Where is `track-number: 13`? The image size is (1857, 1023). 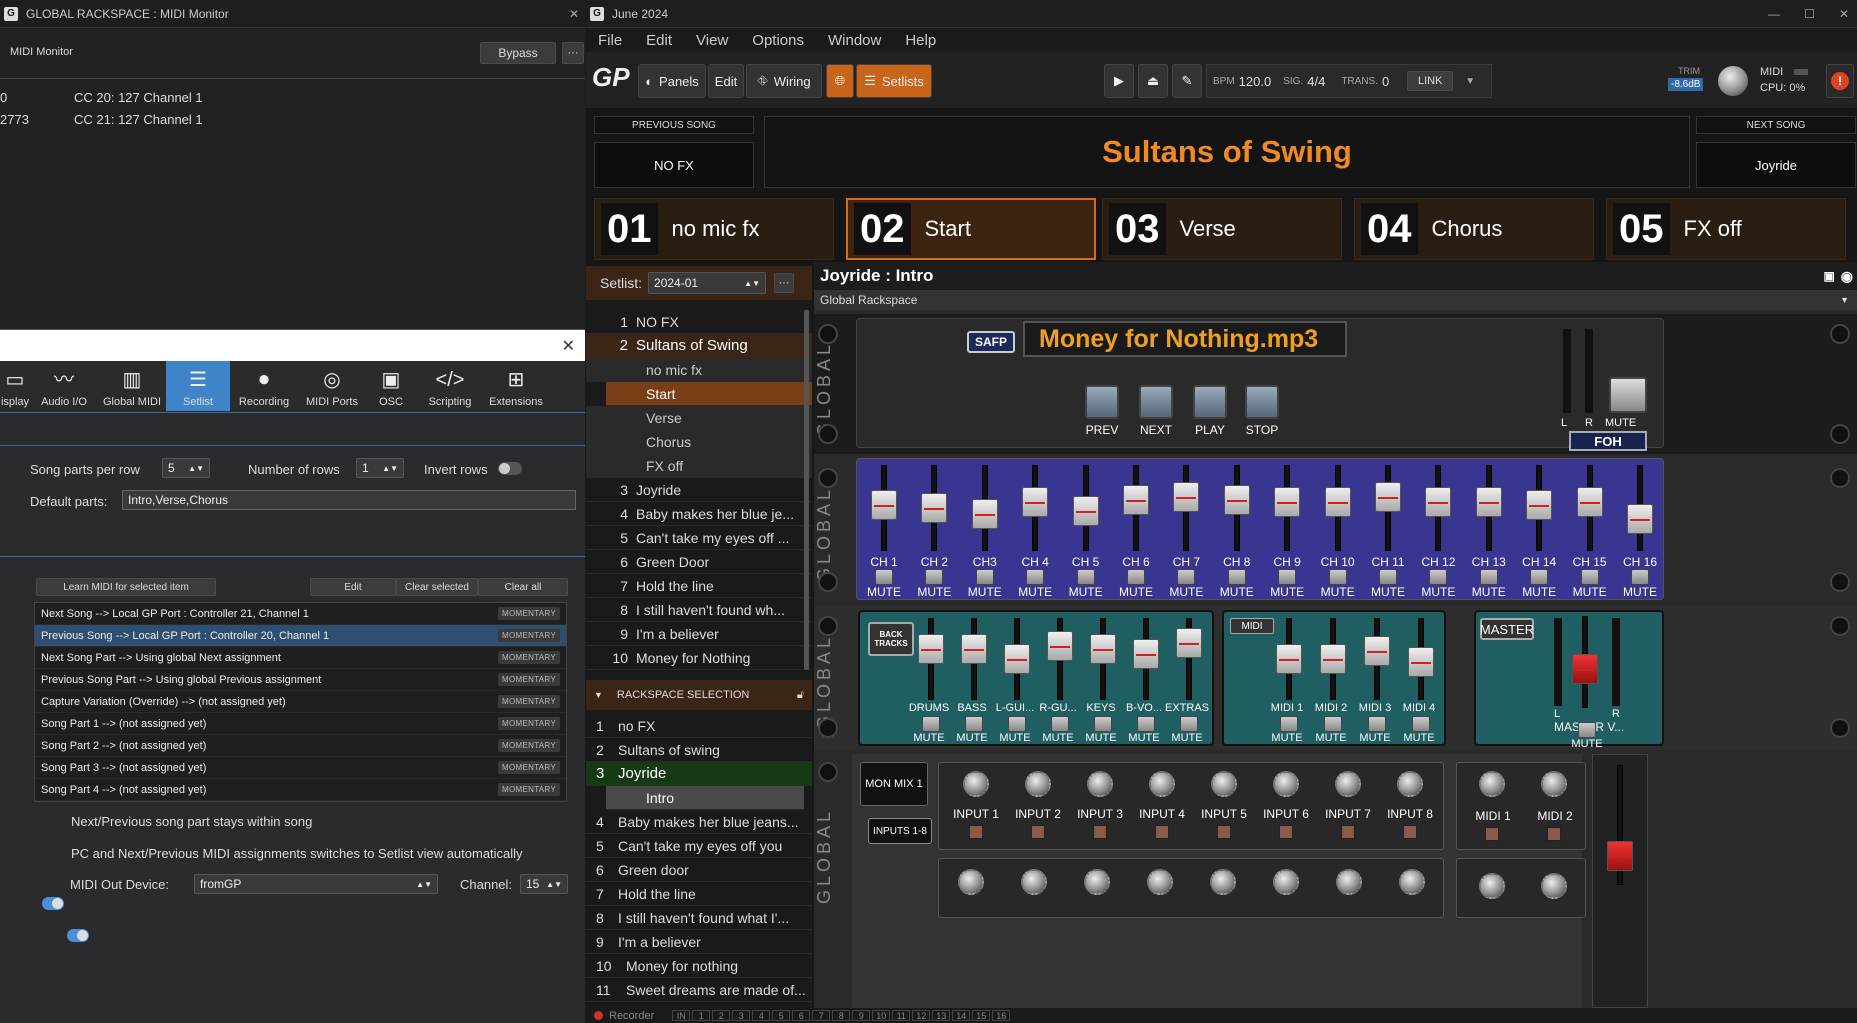
track-number: 13 is located at coordinates (941, 1015).